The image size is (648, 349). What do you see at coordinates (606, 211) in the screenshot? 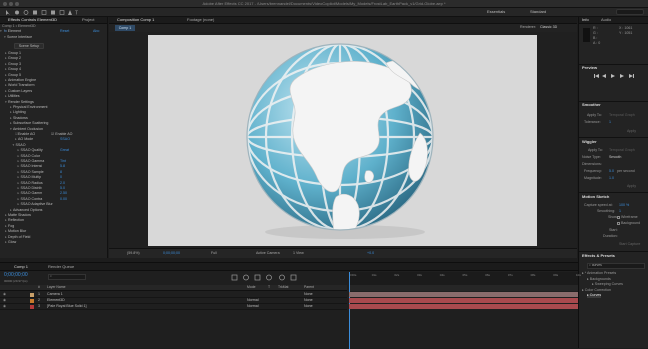
I see `smoothing-label: Smoothing:` at bounding box center [606, 211].